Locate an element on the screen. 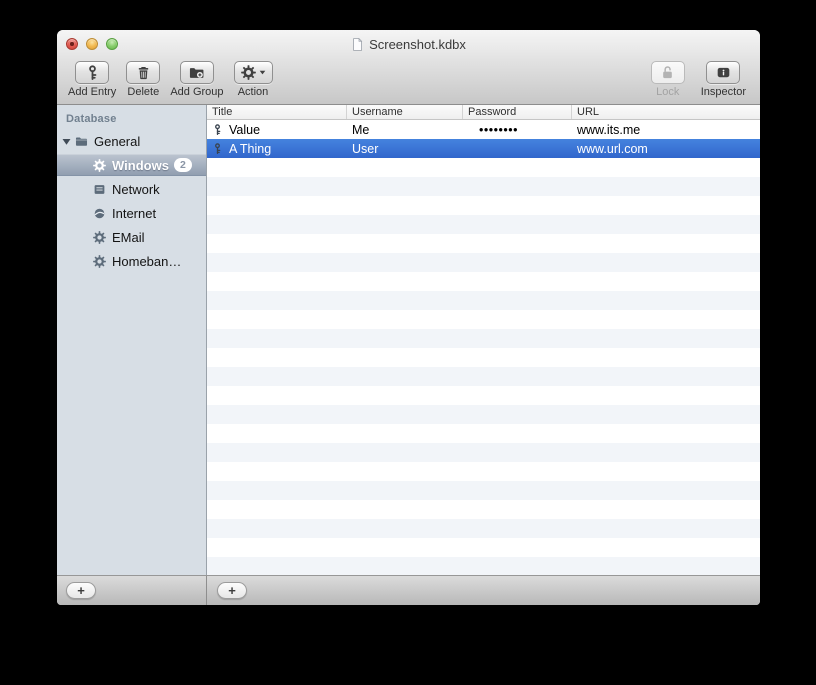 This screenshot has height=685, width=816. bottom-bar: + + is located at coordinates (408, 590).